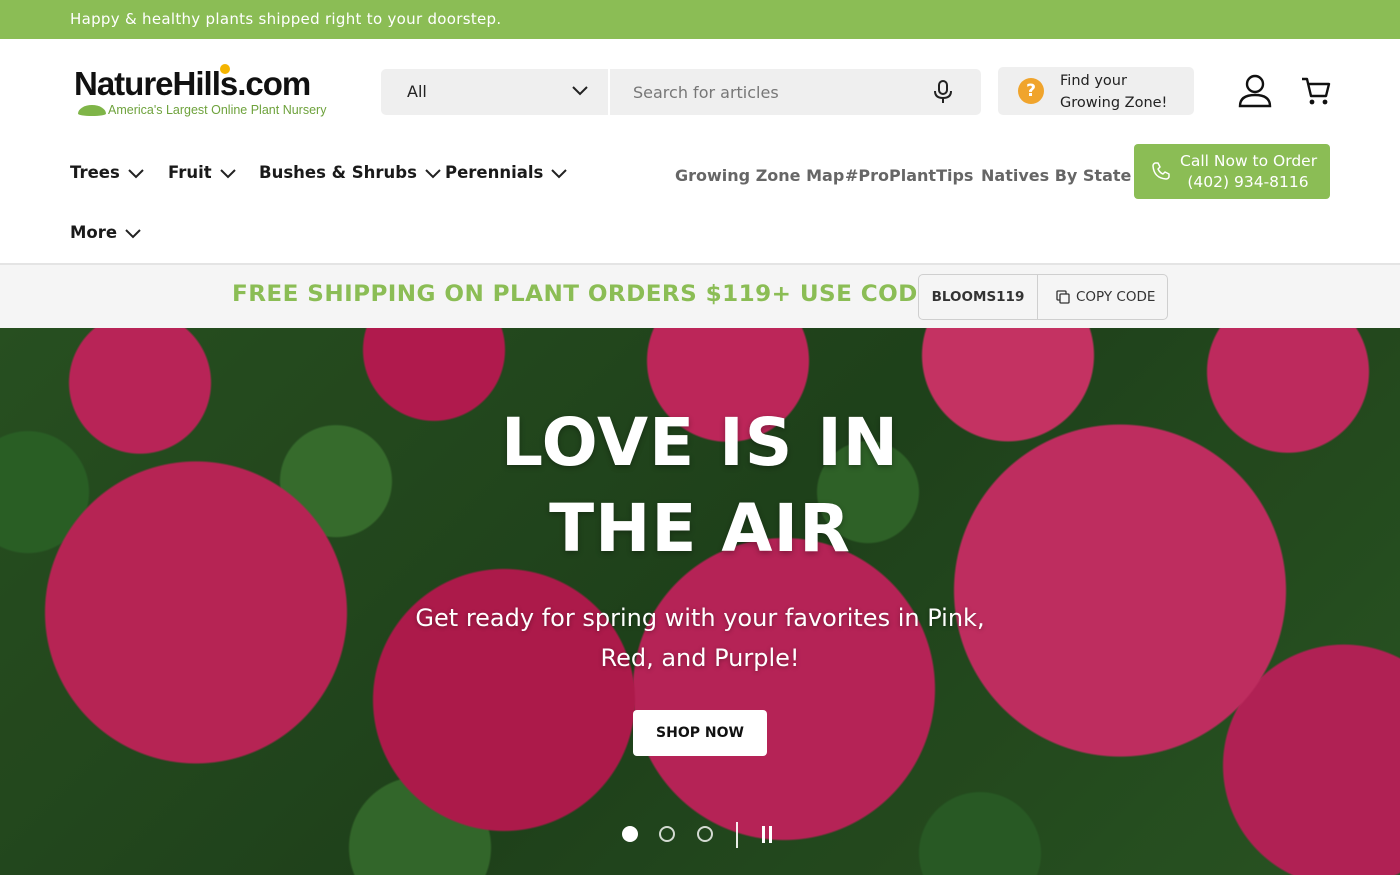  What do you see at coordinates (190, 172) in the screenshot?
I see `nav-item-label: Fruit` at bounding box center [190, 172].